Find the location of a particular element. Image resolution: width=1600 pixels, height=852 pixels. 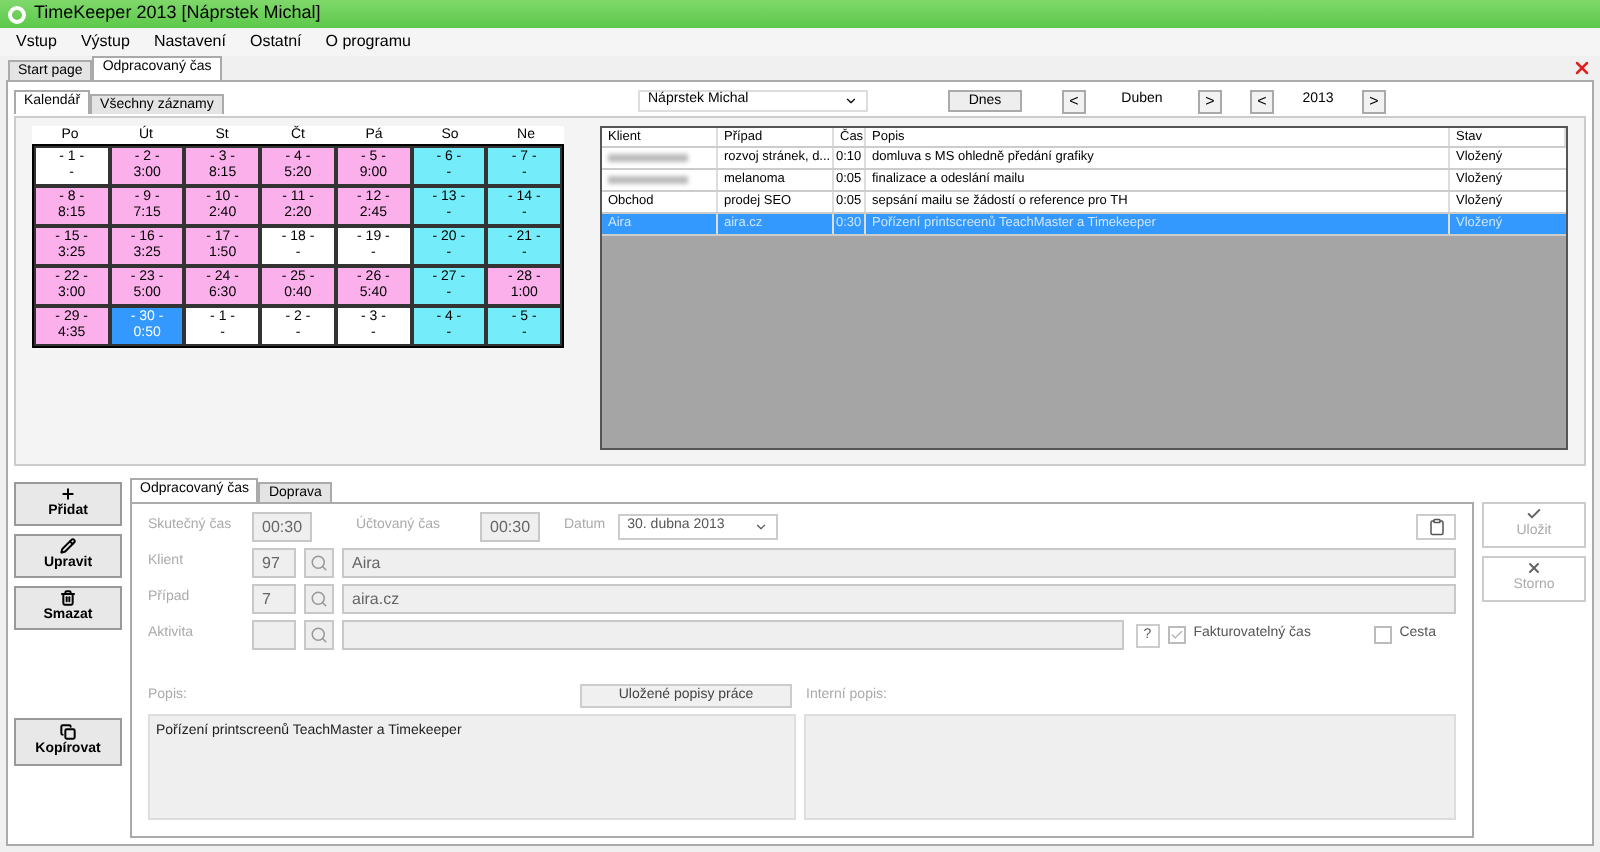

caret-icon is located at coordinates (851, 101).